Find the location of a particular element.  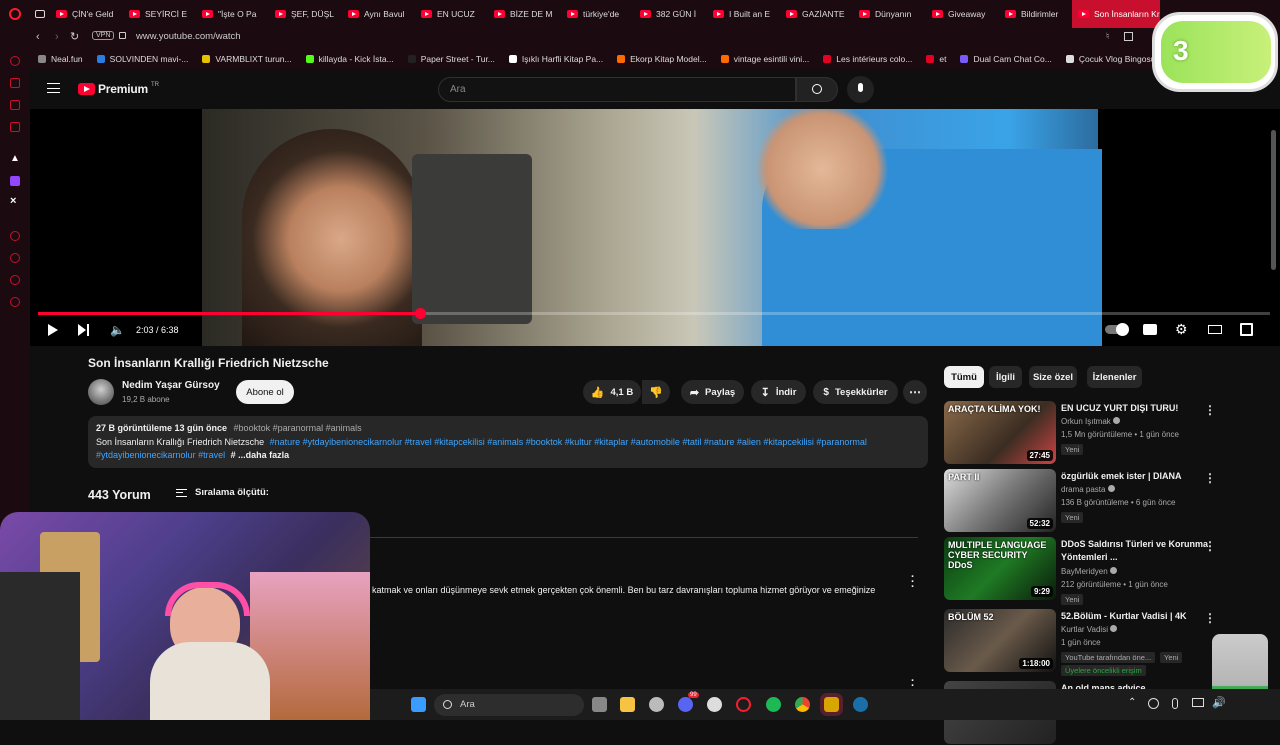

streamlabs-icon is located at coordinates (831, 704).